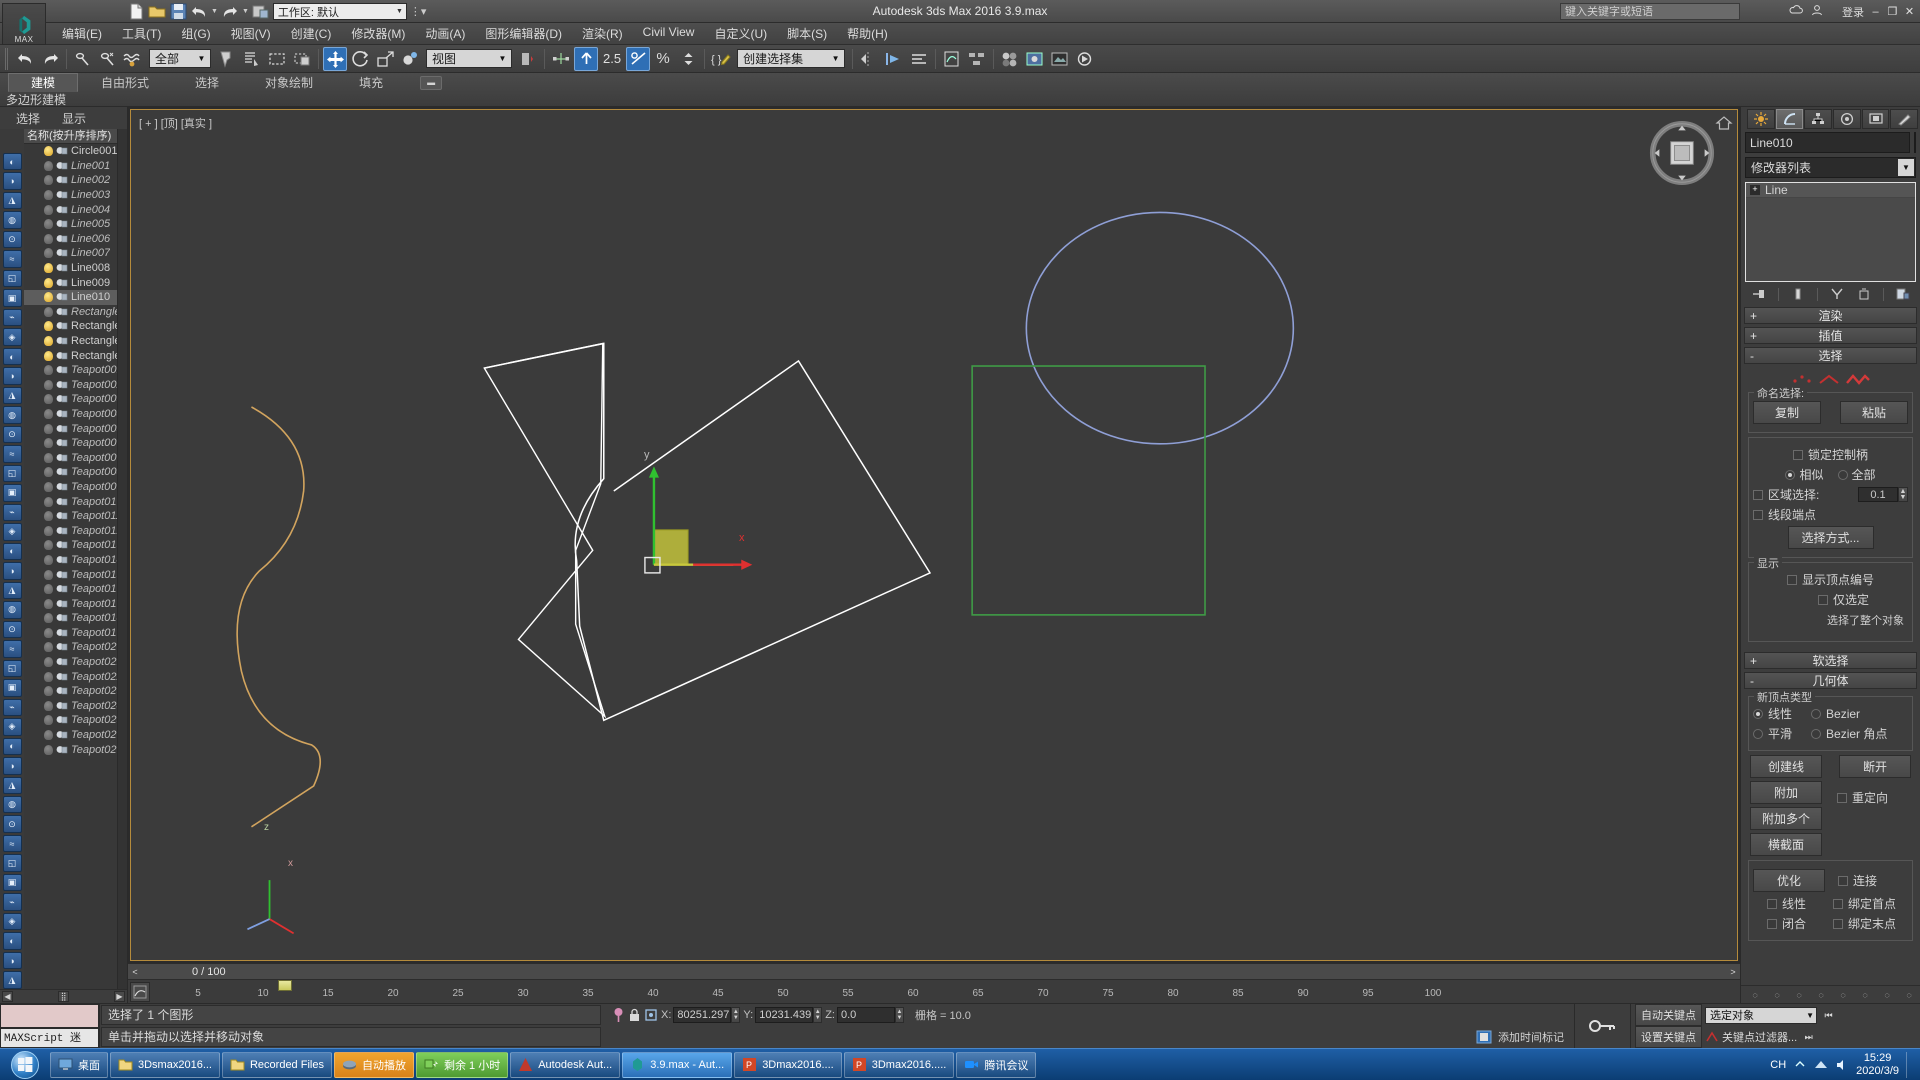  Describe the element at coordinates (12, 512) in the screenshot. I see `collapse-all-icon: ⌁` at that location.